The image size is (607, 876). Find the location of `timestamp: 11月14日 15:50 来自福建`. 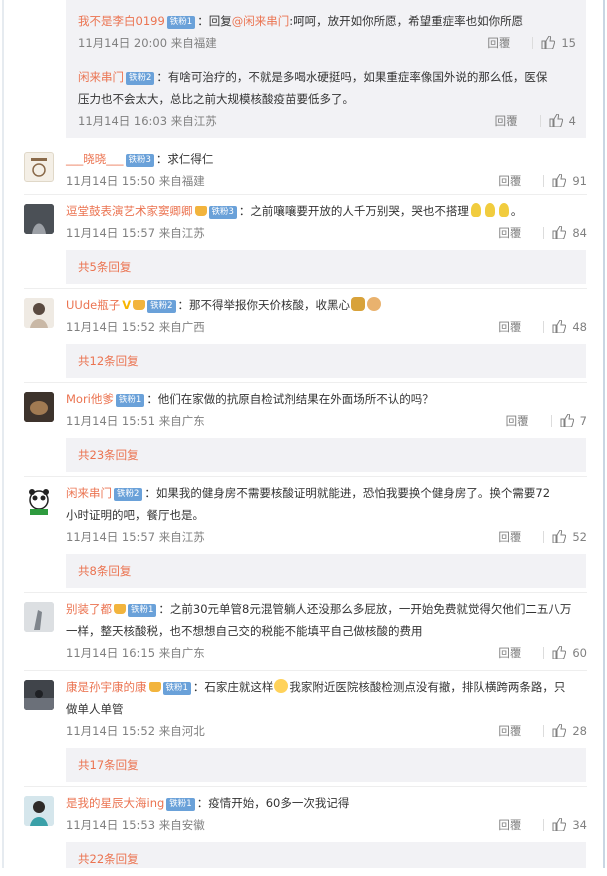

timestamp: 11月14日 15:50 来自福建 is located at coordinates (135, 181).